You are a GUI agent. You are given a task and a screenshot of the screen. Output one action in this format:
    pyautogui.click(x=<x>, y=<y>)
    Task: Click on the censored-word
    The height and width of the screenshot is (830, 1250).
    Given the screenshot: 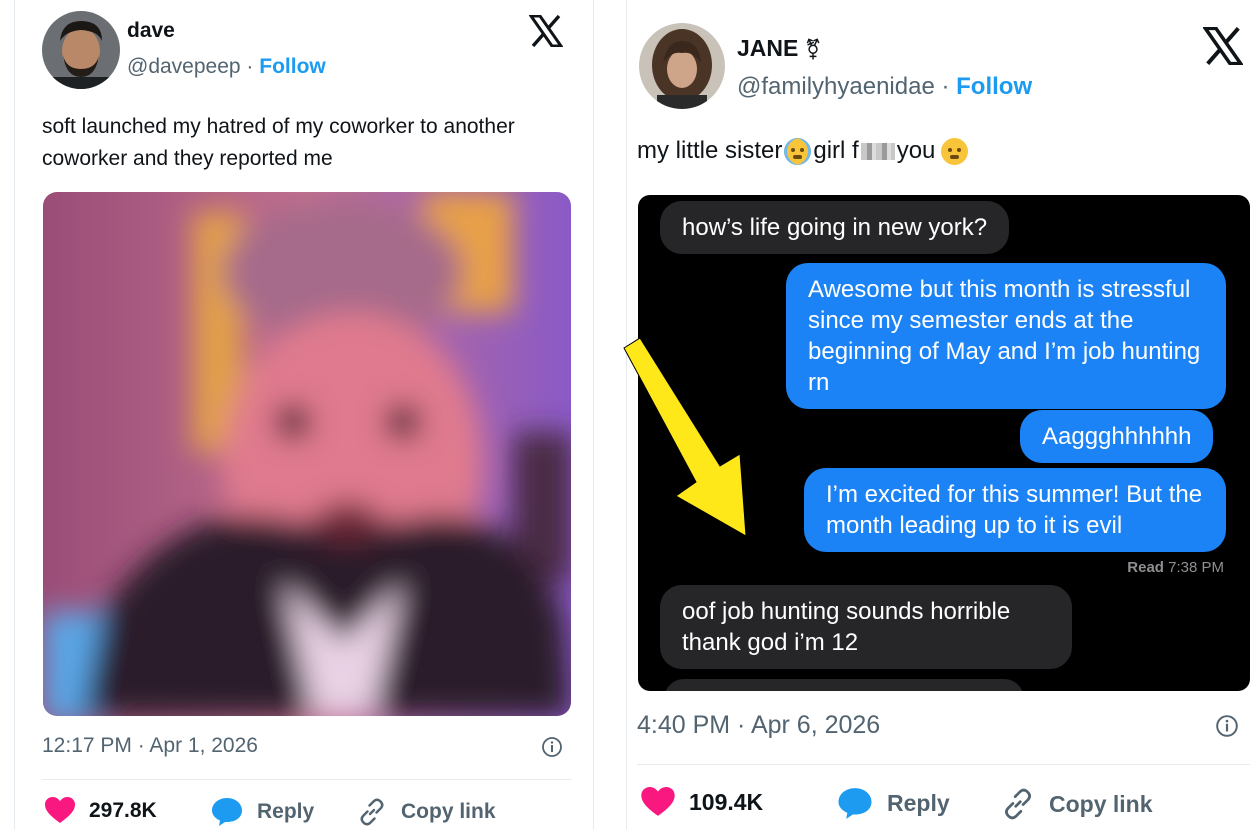 What is the action you would take?
    pyautogui.click(x=877, y=151)
    